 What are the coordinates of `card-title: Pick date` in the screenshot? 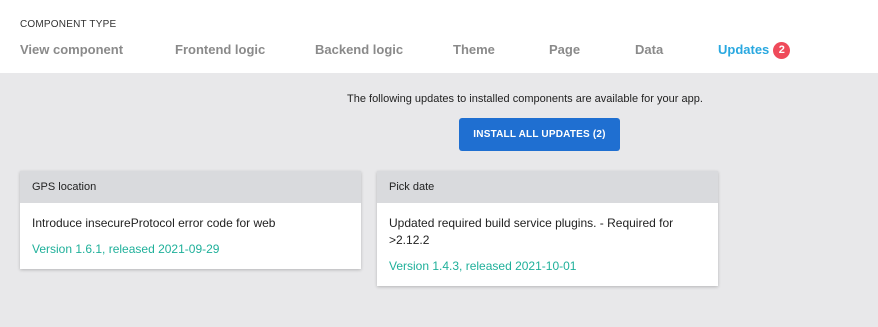 It's located at (547, 187).